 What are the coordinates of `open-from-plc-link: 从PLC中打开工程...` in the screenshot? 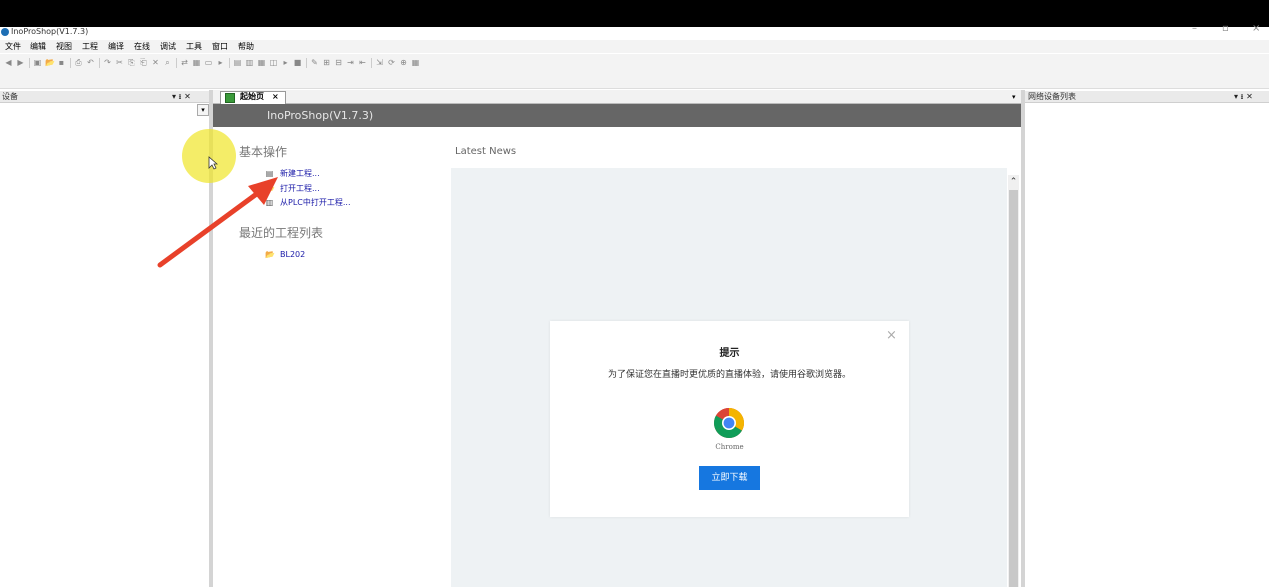 It's located at (315, 203).